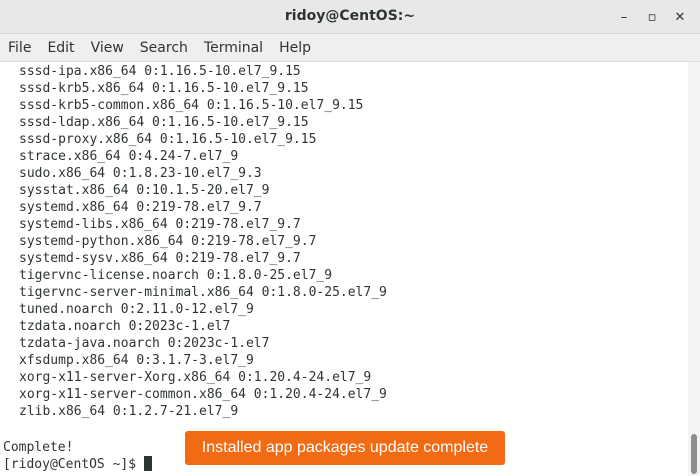  Describe the element at coordinates (233, 48) in the screenshot. I see `menu-terminal: Terminal` at that location.